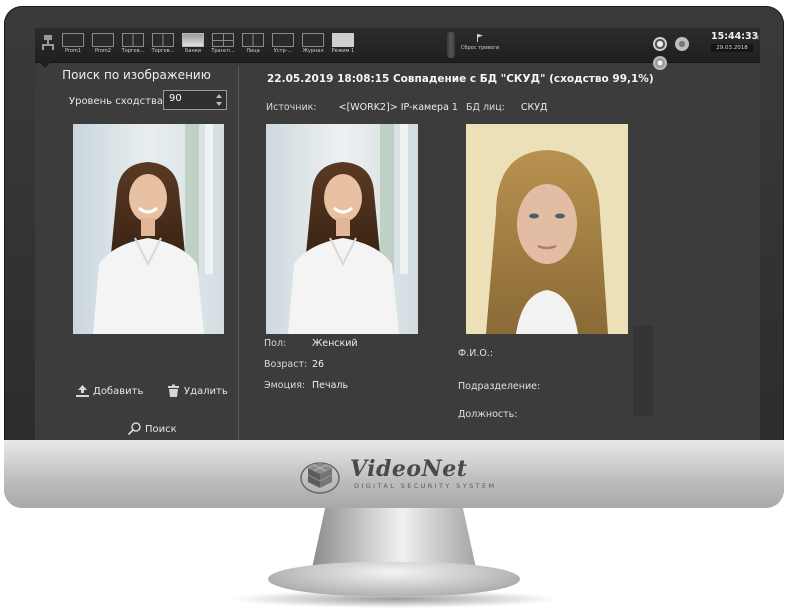 Image resolution: width=788 pixels, height=615 pixels. I want to click on toolbar-layout-banks: Банки, so click(193, 45).